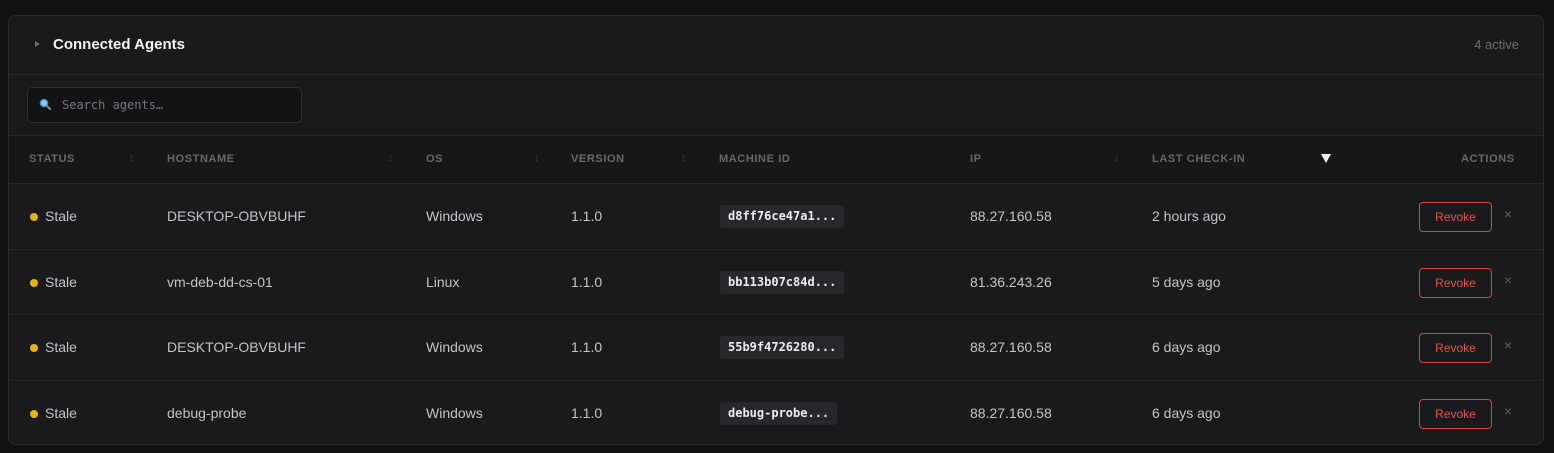 The image size is (1554, 453). I want to click on panel-title: Connected Agents, so click(119, 44).